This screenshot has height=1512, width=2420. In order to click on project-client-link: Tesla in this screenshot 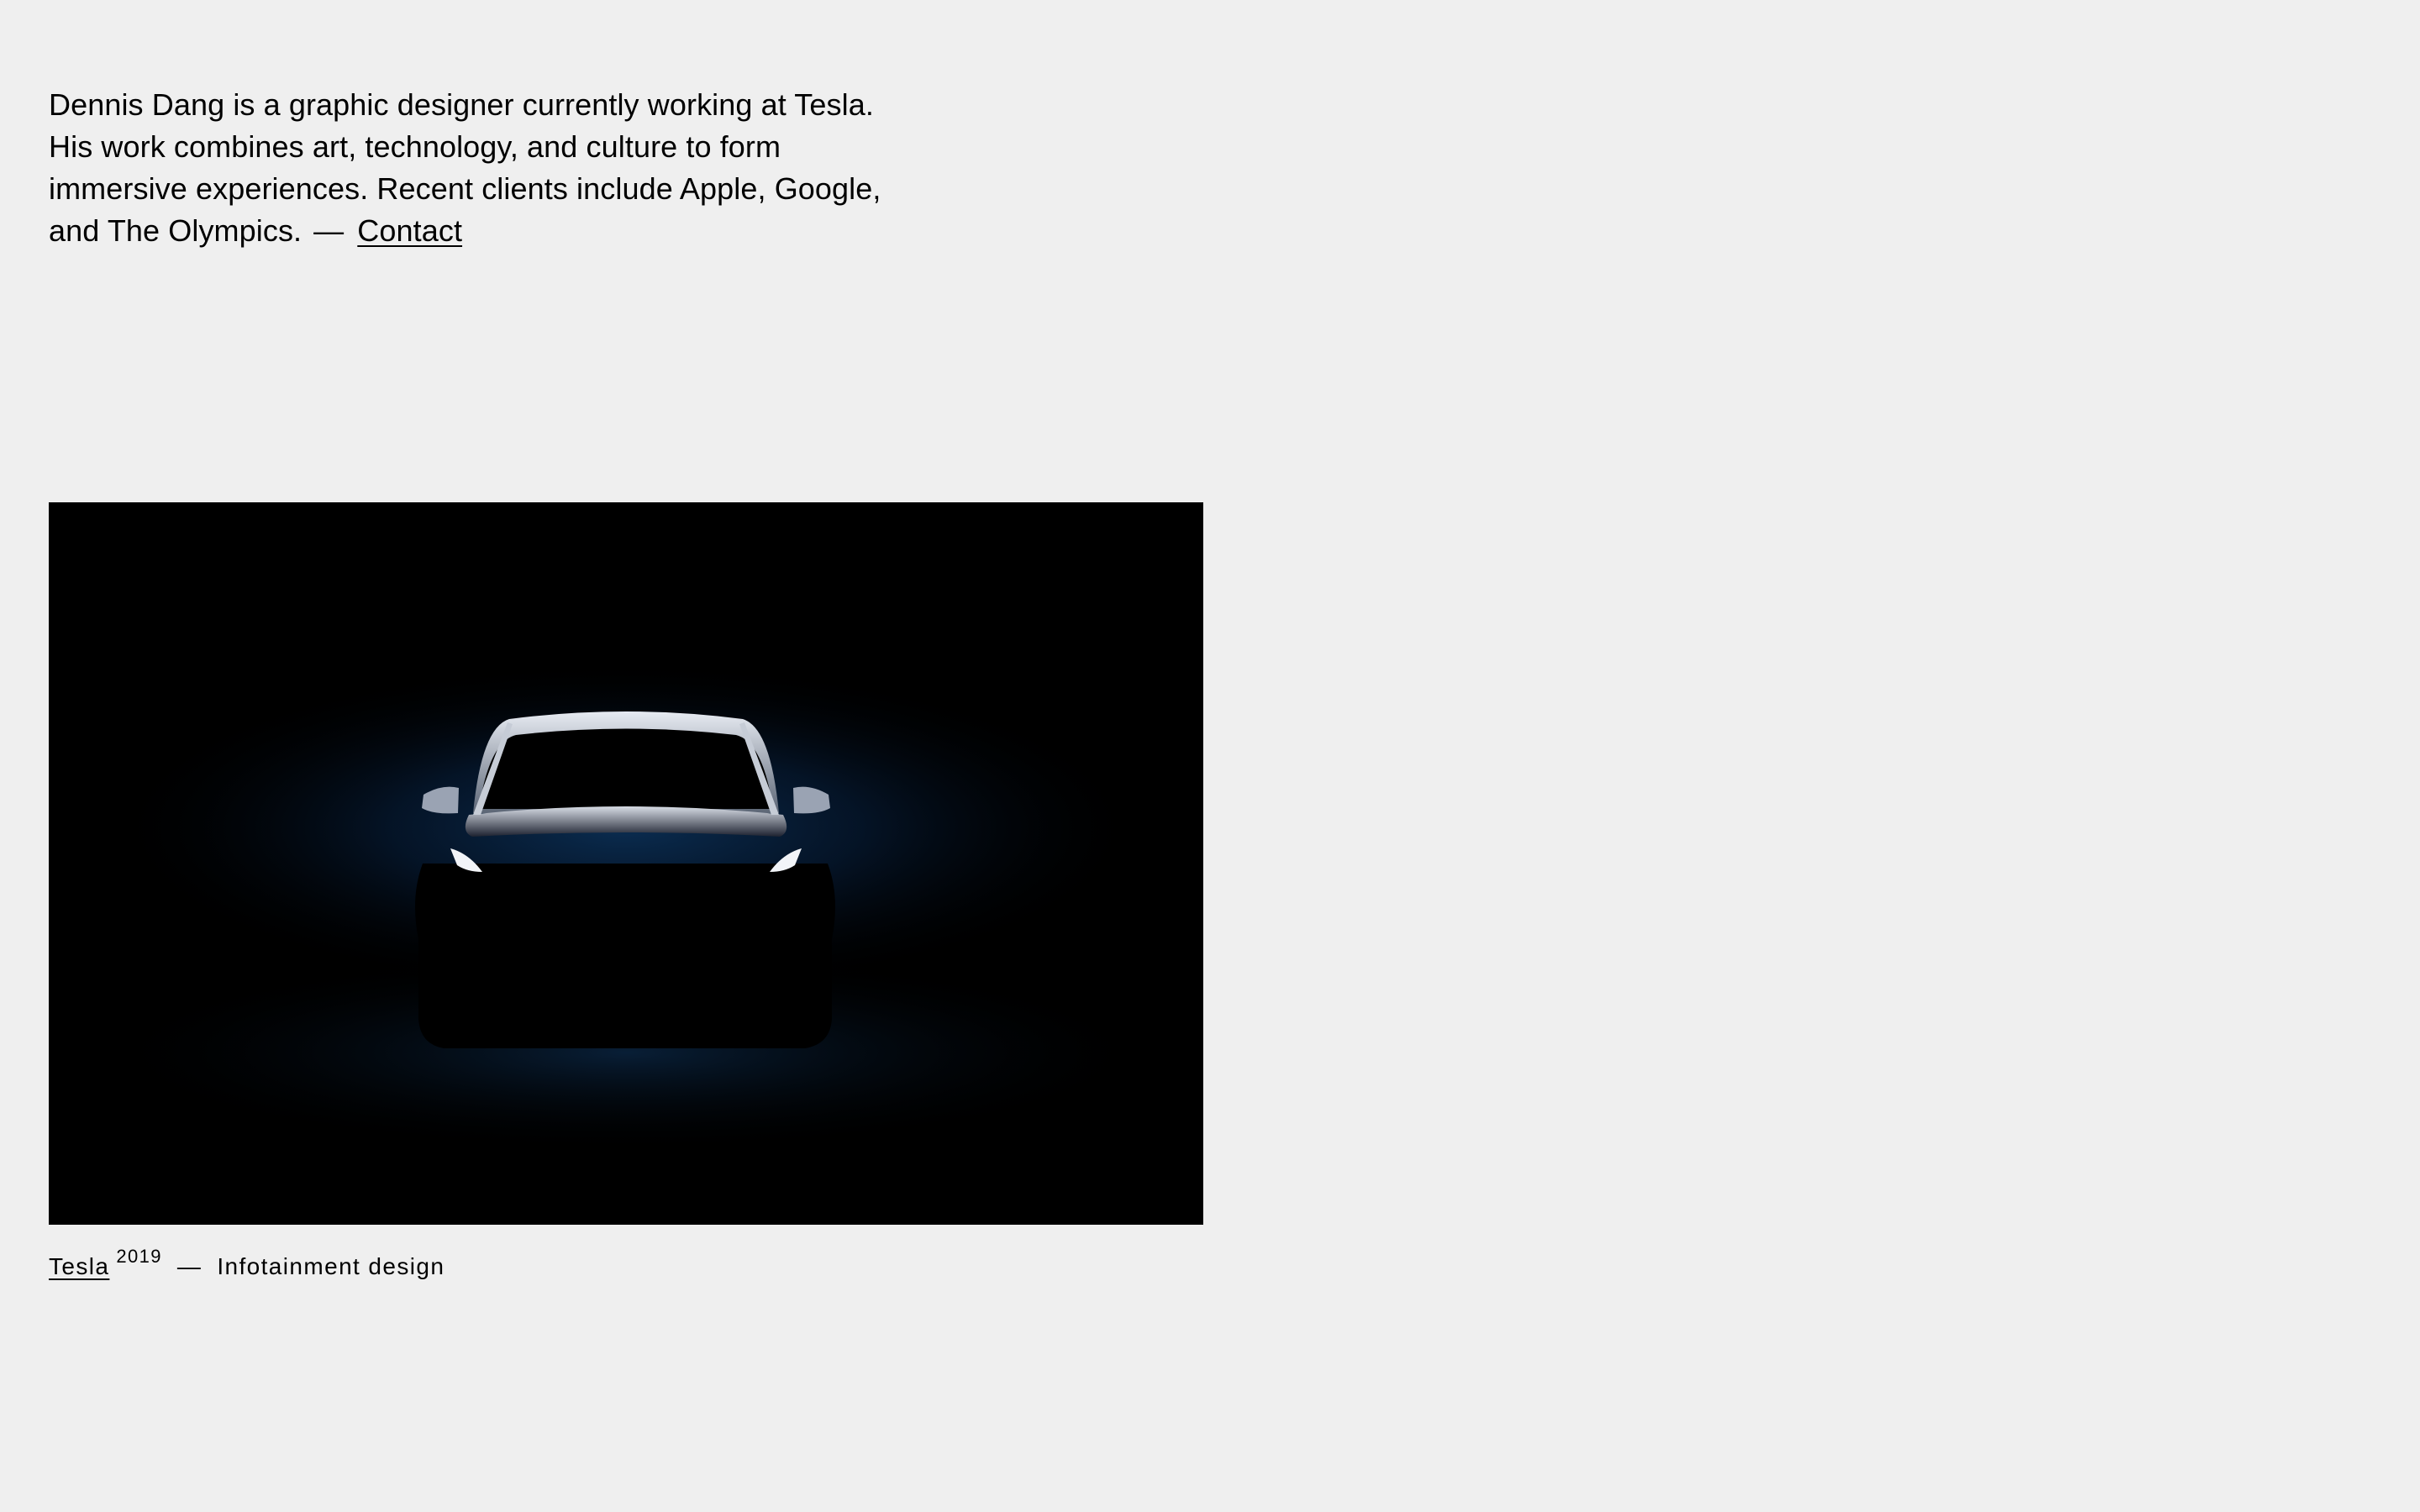, I will do `click(79, 1266)`.